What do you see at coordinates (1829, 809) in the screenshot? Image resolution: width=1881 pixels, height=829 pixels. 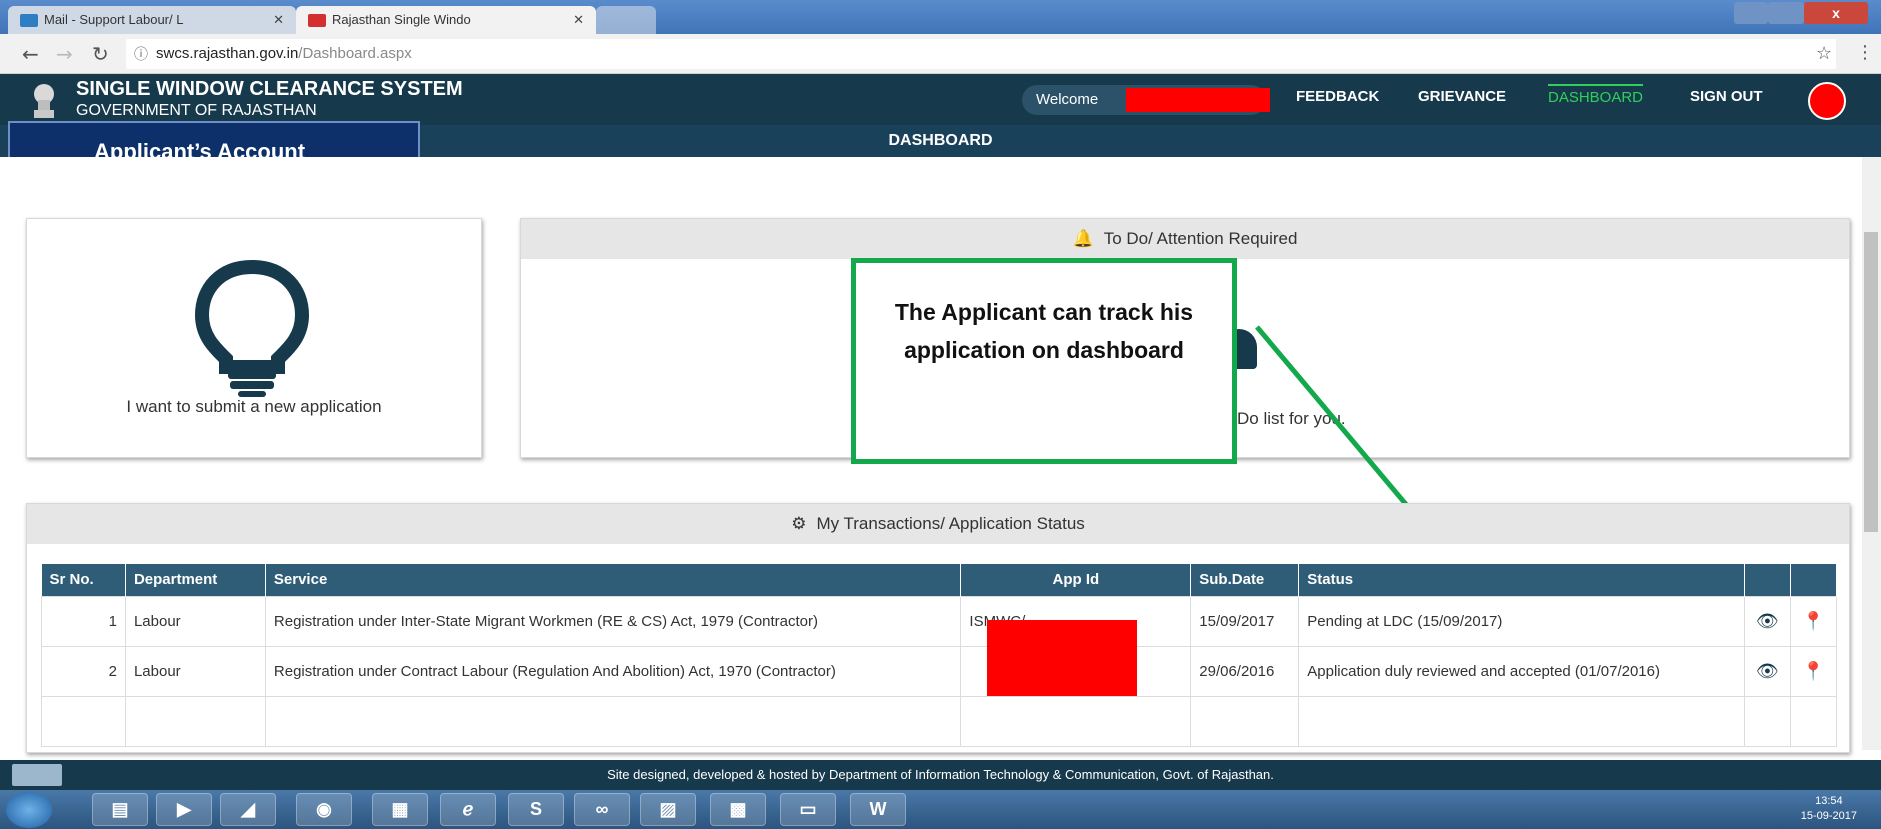 I see `system-clock: 13:54 15-09-2017` at bounding box center [1829, 809].